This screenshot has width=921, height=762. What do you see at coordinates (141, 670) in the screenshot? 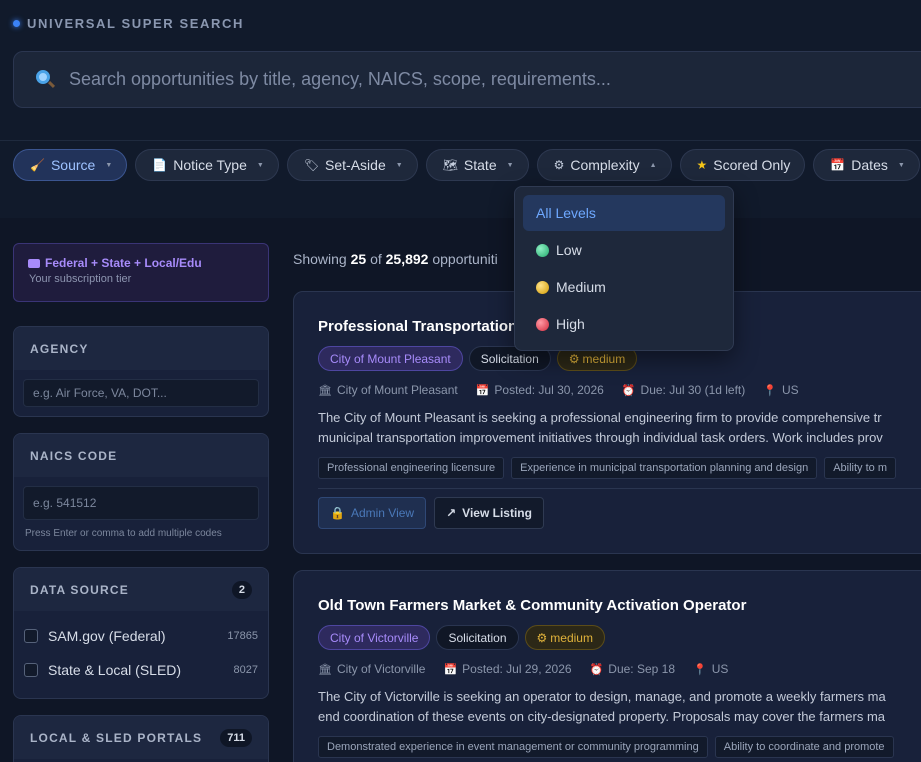
I see `source-option-sled: State & Local (SLED) 8027` at bounding box center [141, 670].